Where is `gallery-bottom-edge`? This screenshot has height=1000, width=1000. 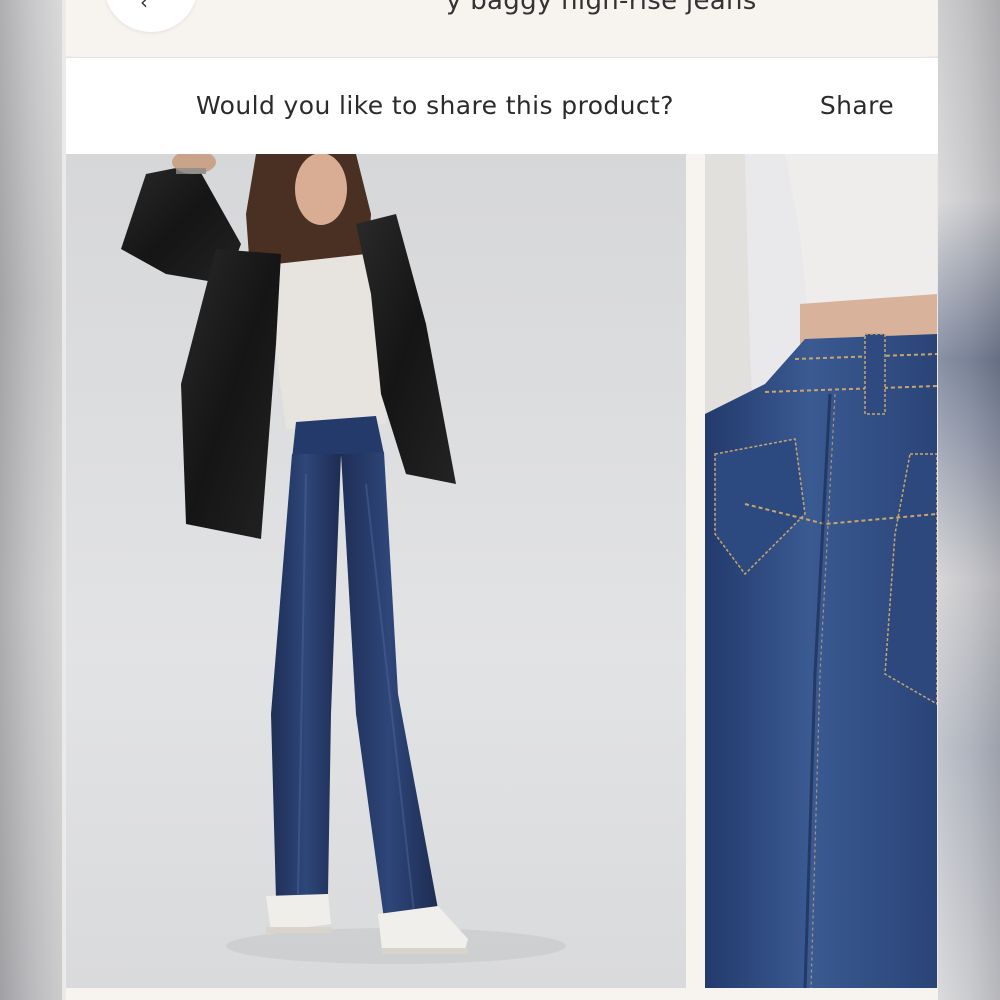
gallery-bottom-edge is located at coordinates (502, 994).